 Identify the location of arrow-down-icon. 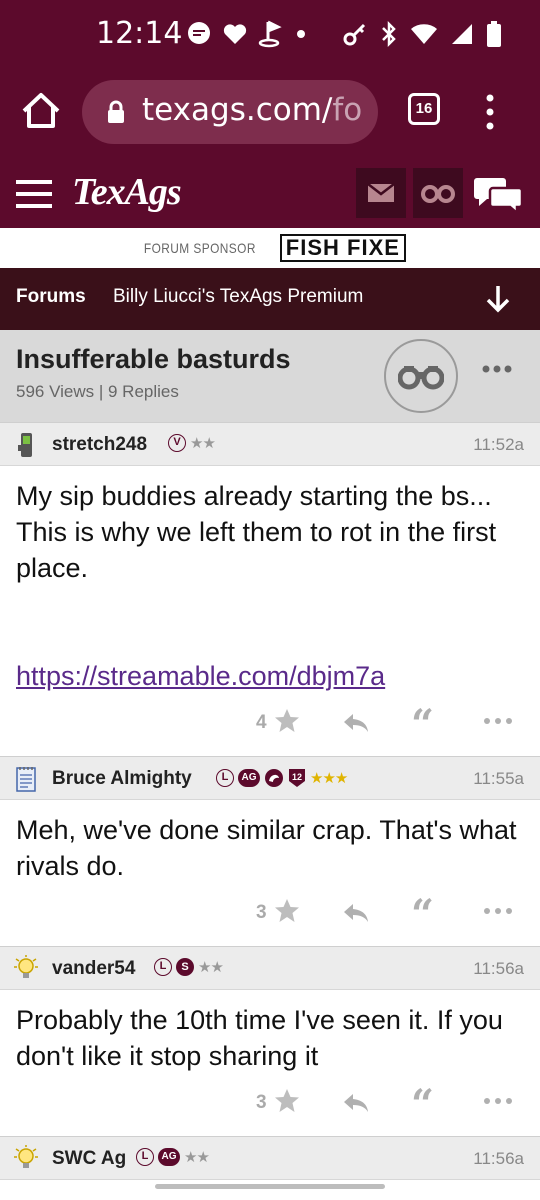
(498, 299).